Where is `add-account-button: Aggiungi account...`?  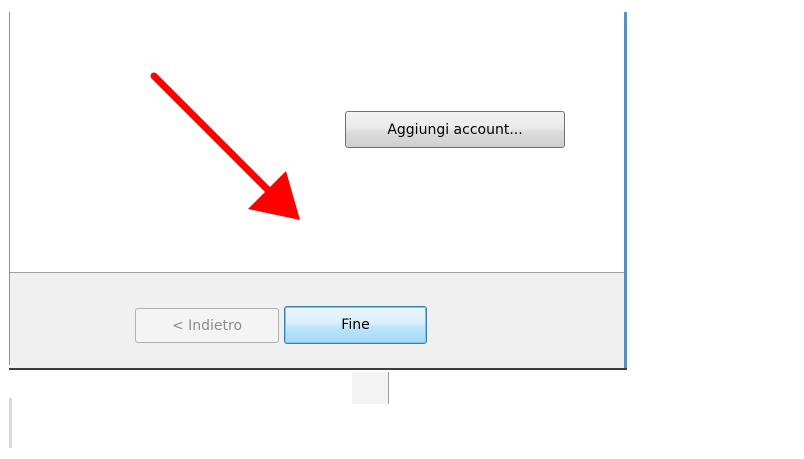 add-account-button: Aggiungi account... is located at coordinates (455, 129).